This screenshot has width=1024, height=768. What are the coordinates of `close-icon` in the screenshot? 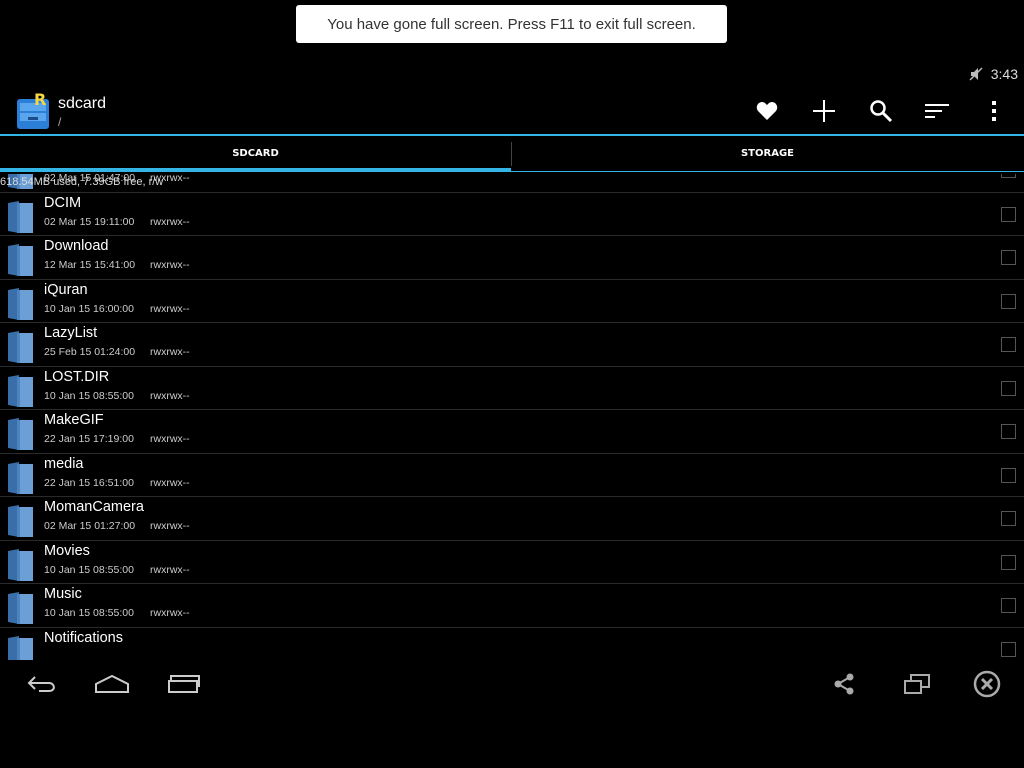 It's located at (987, 684).